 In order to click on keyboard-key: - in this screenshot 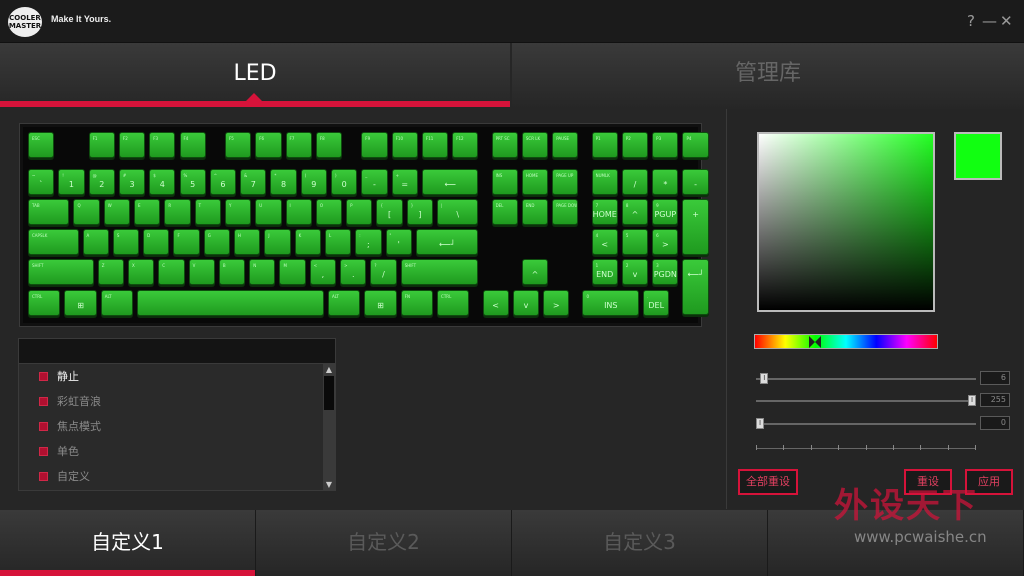, I will do `click(695, 182)`.